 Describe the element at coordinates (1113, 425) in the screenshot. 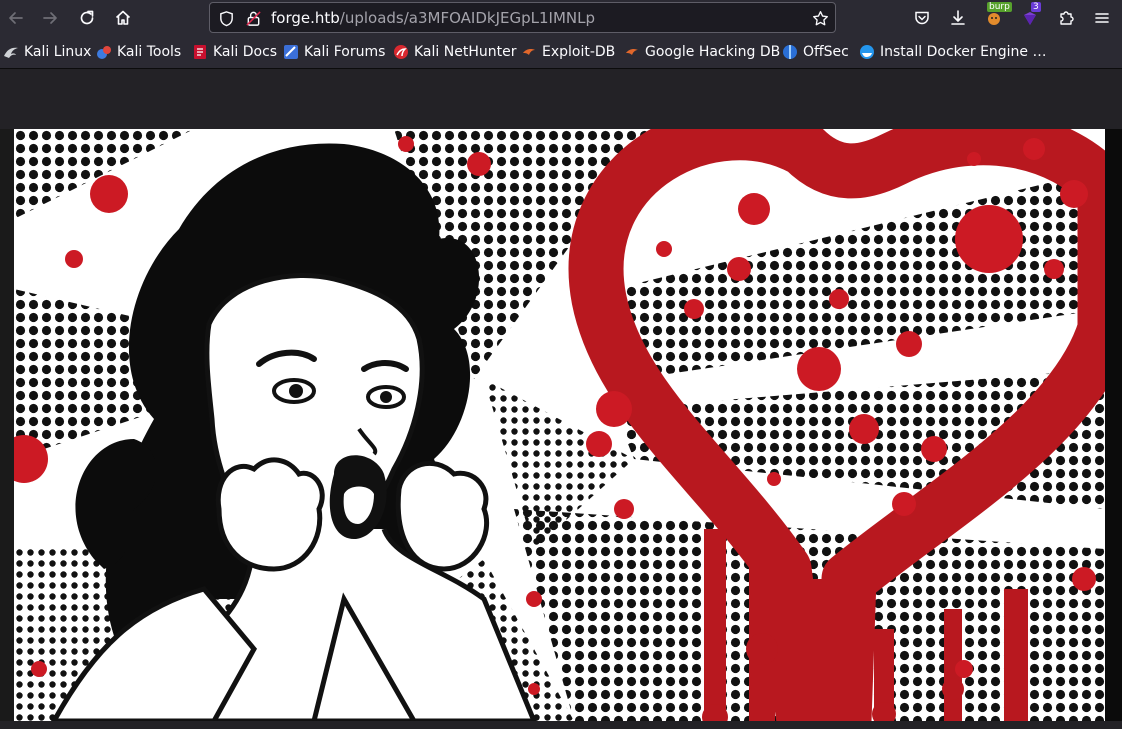

I see `image-right-edge` at that location.